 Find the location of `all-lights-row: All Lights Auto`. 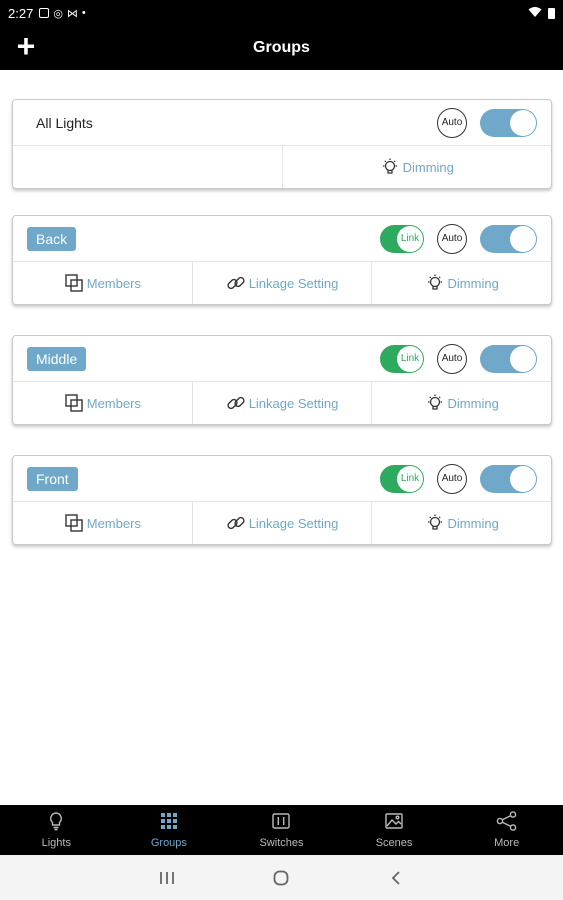

all-lights-row: All Lights Auto is located at coordinates (282, 123).